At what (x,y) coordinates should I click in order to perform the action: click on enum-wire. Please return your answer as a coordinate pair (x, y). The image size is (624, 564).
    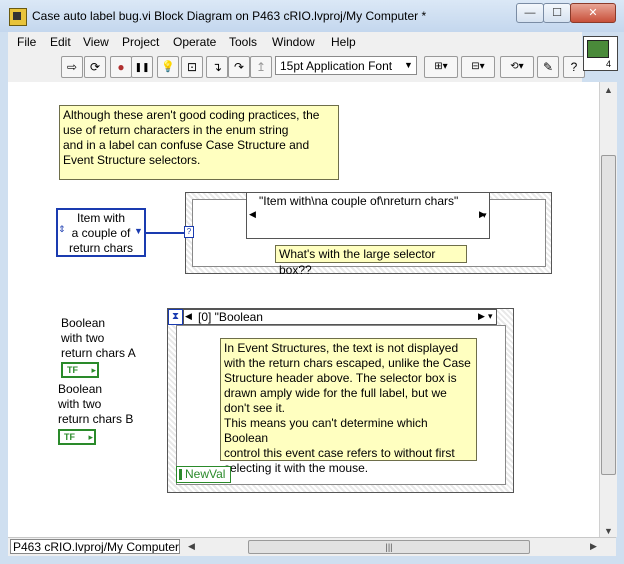
    Looking at the image, I should click on (166, 233).